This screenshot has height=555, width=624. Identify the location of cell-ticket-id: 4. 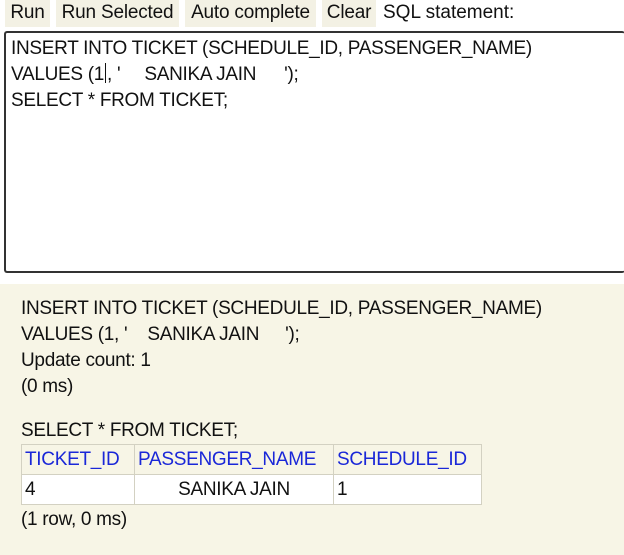
(78, 489).